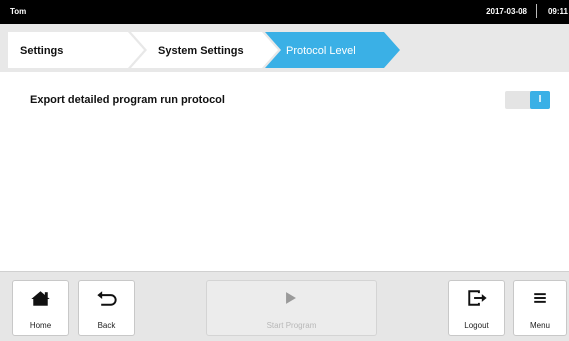 Image resolution: width=569 pixels, height=341 pixels. What do you see at coordinates (539, 325) in the screenshot?
I see `menu-button-label: Menu` at bounding box center [539, 325].